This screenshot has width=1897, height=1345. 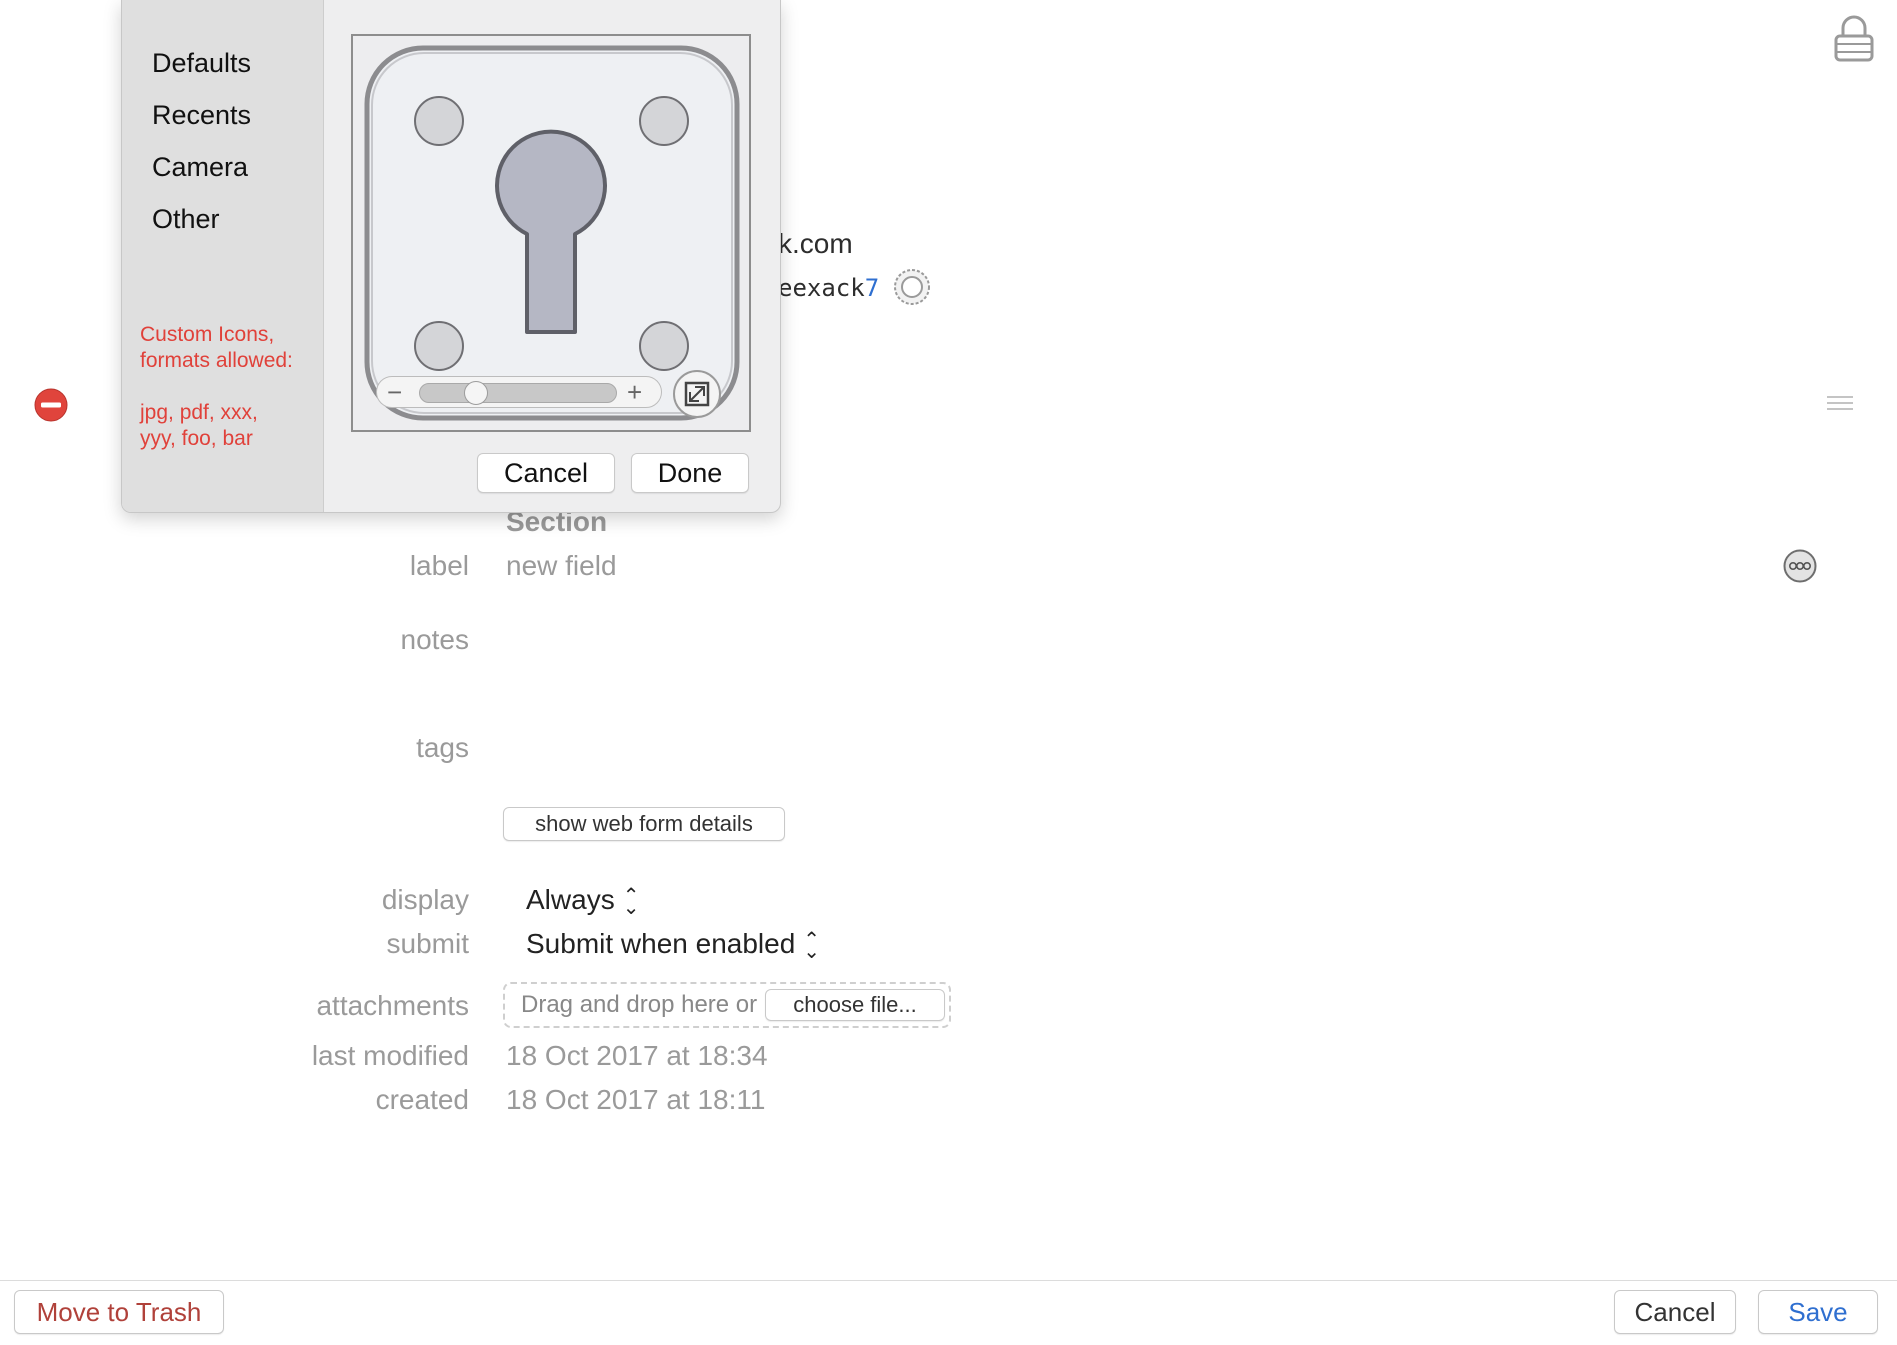 What do you see at coordinates (390, 1055) in the screenshot?
I see `last-modified-label: last modified` at bounding box center [390, 1055].